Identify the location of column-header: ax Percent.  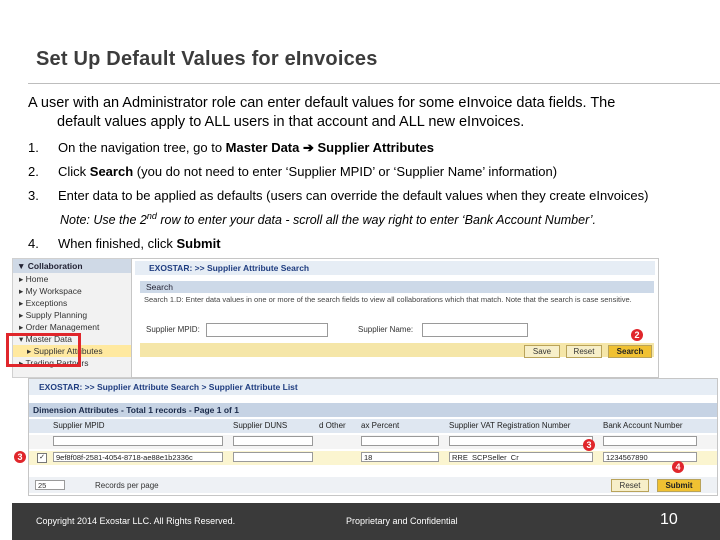
(380, 425).